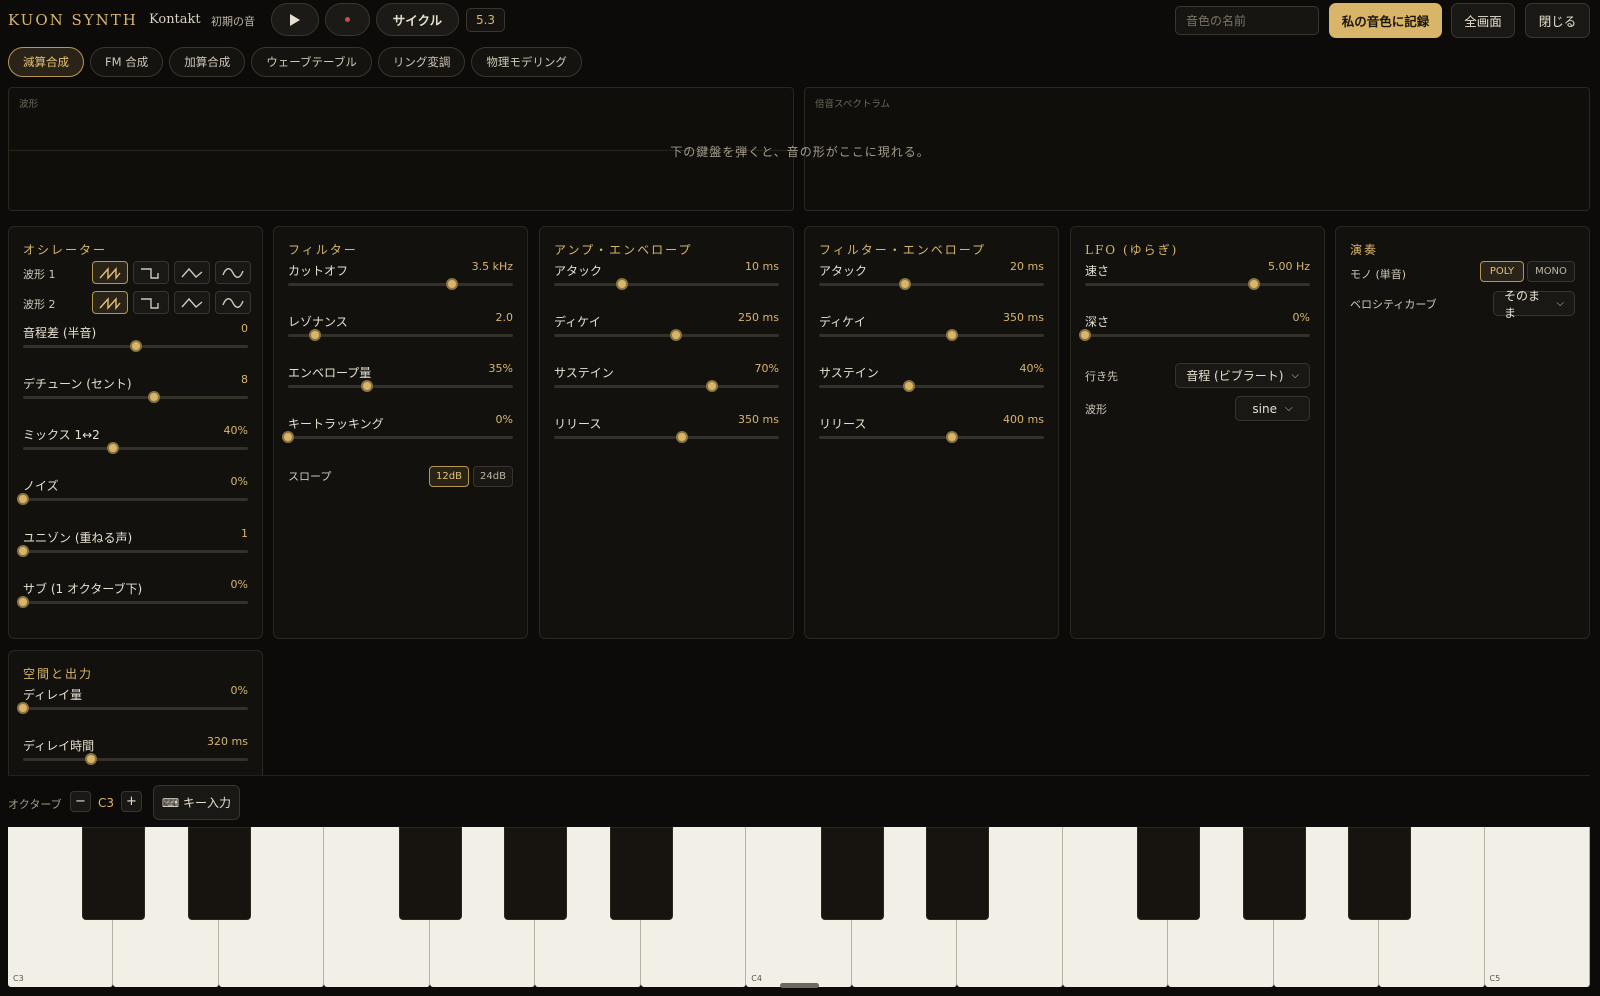  What do you see at coordinates (127, 62) in the screenshot?
I see `tab-fm: FM 合成` at bounding box center [127, 62].